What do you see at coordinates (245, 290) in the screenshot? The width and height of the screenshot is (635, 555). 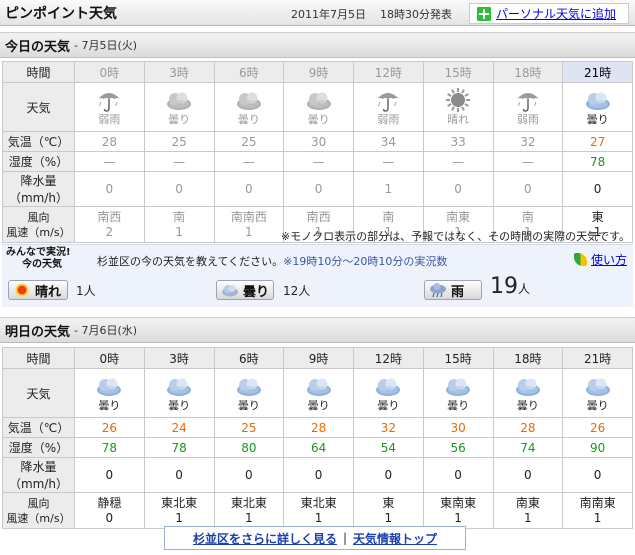 I see `vote-cloudy-button: 曇り` at bounding box center [245, 290].